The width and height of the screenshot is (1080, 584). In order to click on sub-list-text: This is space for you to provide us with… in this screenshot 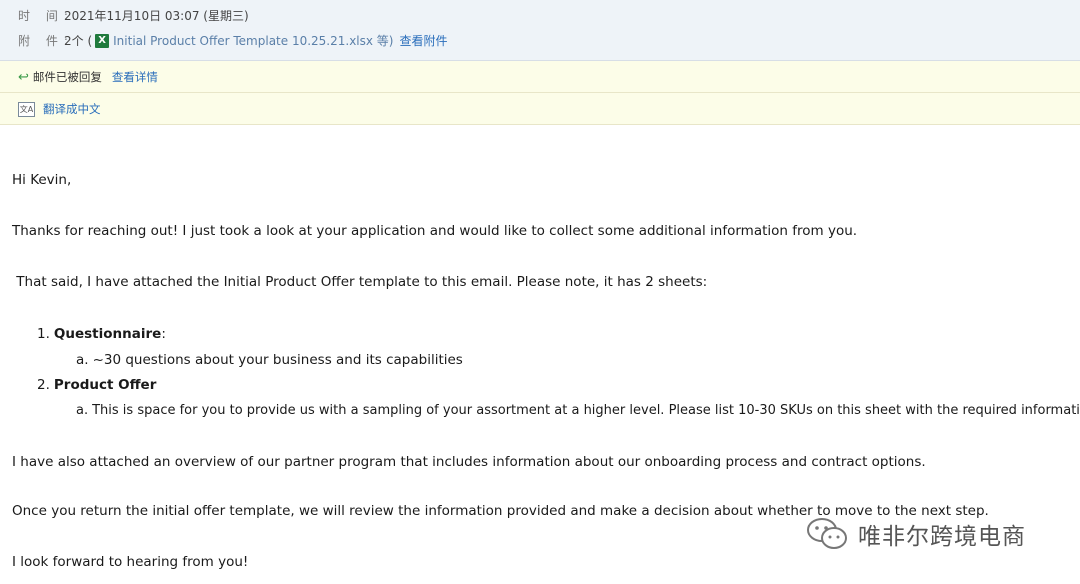, I will do `click(586, 410)`.